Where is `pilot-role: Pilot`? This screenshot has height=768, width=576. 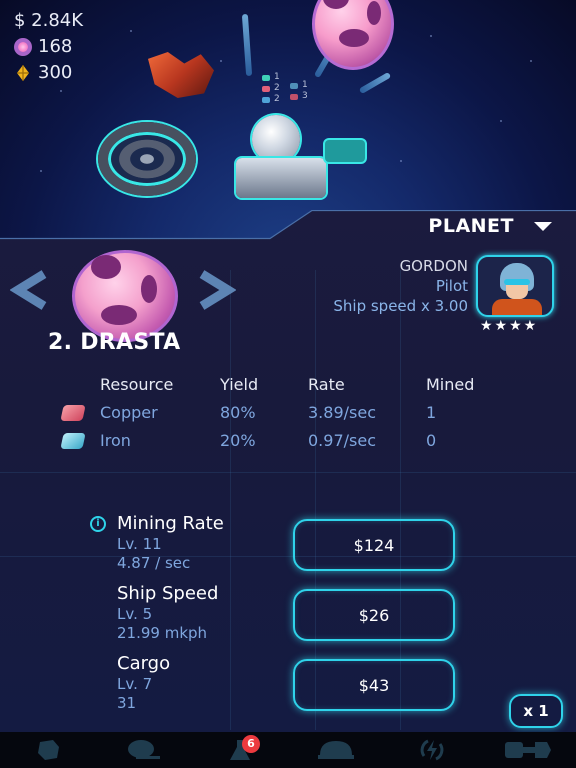 pilot-role: Pilot is located at coordinates (451, 286).